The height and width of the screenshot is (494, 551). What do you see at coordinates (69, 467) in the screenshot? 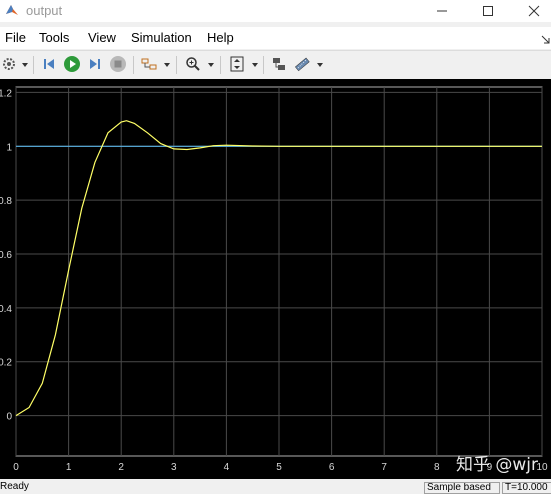
I see `x-tick-label: 1` at bounding box center [69, 467].